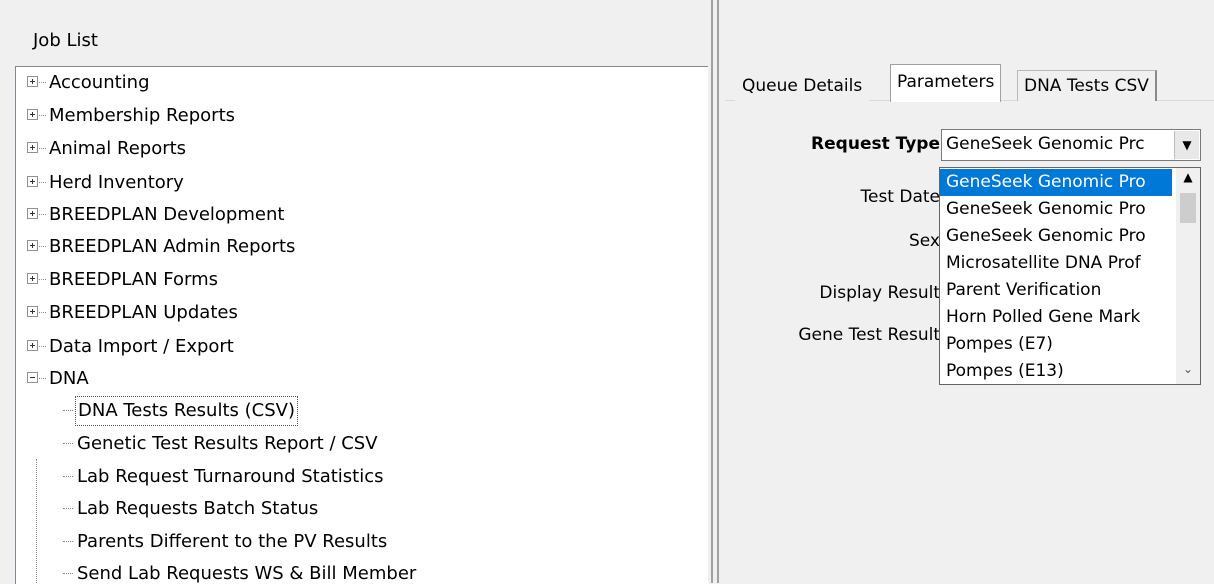 This screenshot has height=584, width=1214. I want to click on tree-group-label: BREEDPLAN Admin Reports, so click(172, 247).